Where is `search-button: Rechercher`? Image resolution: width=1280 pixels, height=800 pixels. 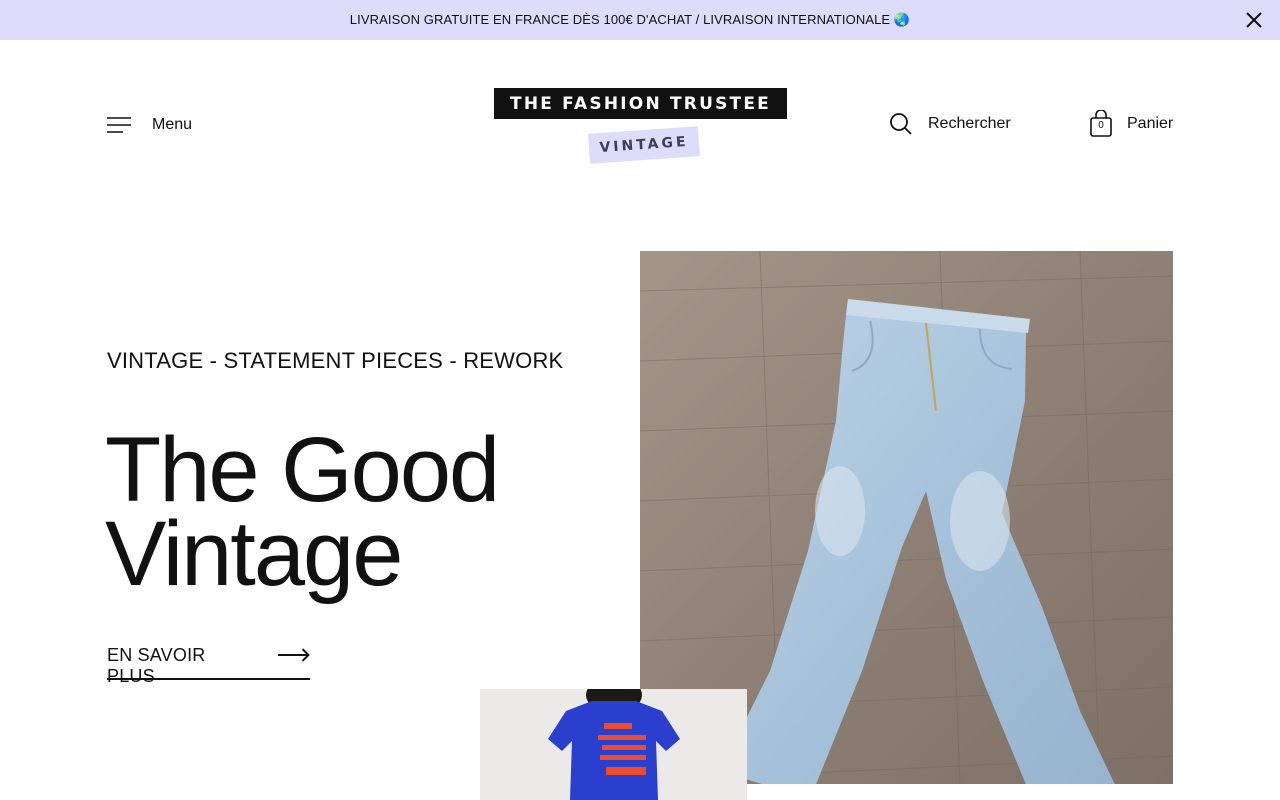
search-button: Rechercher is located at coordinates (950, 124).